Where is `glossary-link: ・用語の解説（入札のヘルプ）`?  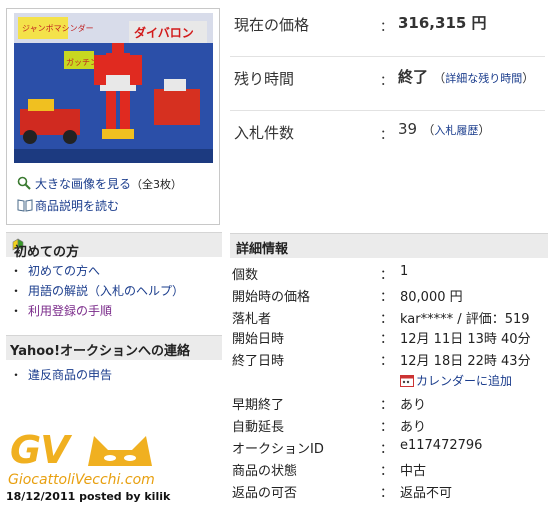
glossary-link: ・用語の解説（入札のヘルプ） is located at coordinates (97, 290).